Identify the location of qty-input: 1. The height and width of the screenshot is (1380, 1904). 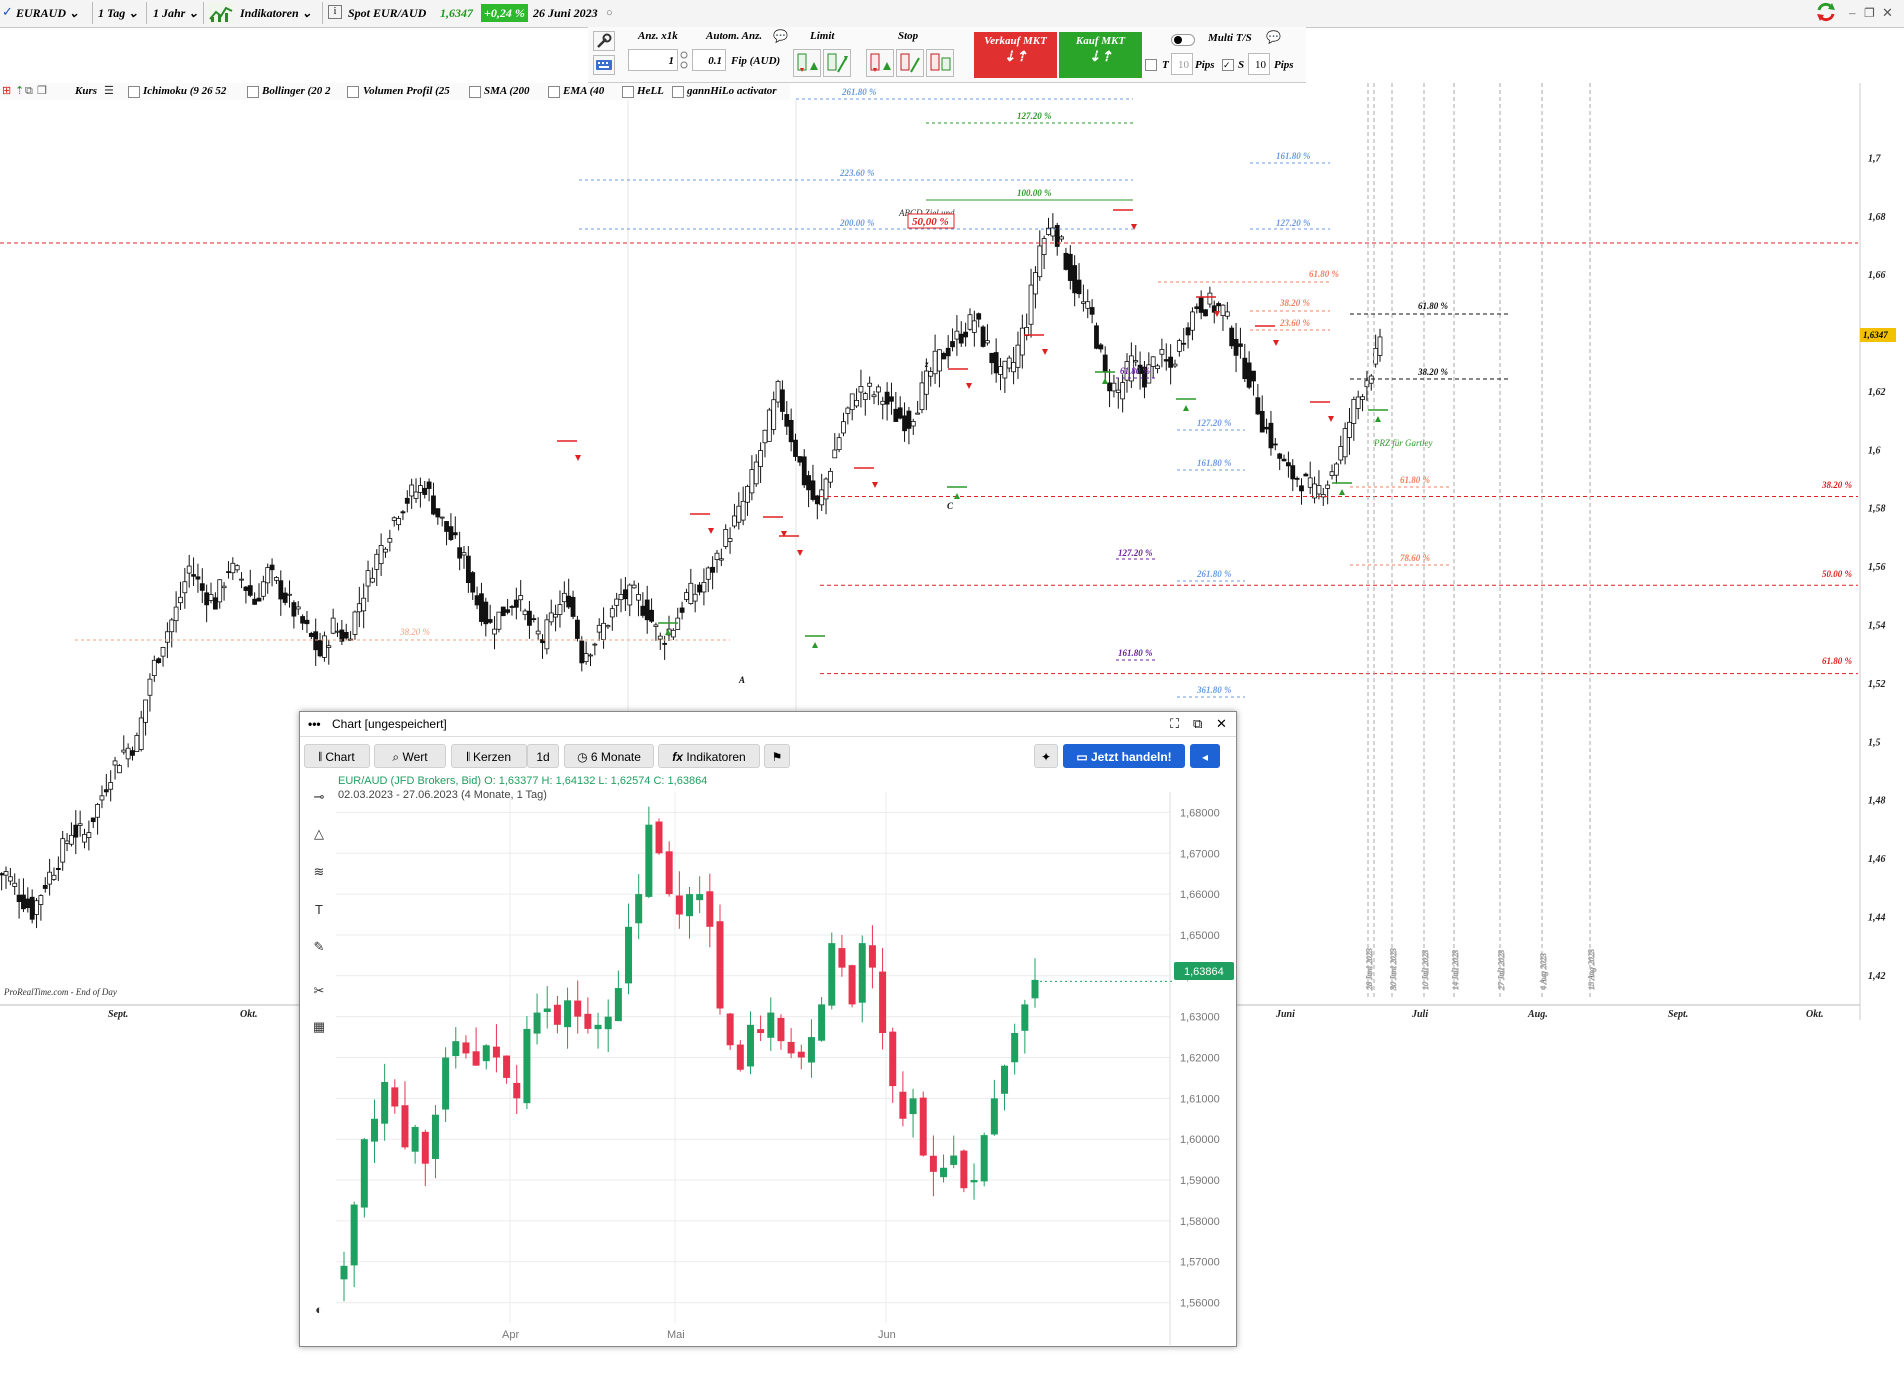
(653, 60).